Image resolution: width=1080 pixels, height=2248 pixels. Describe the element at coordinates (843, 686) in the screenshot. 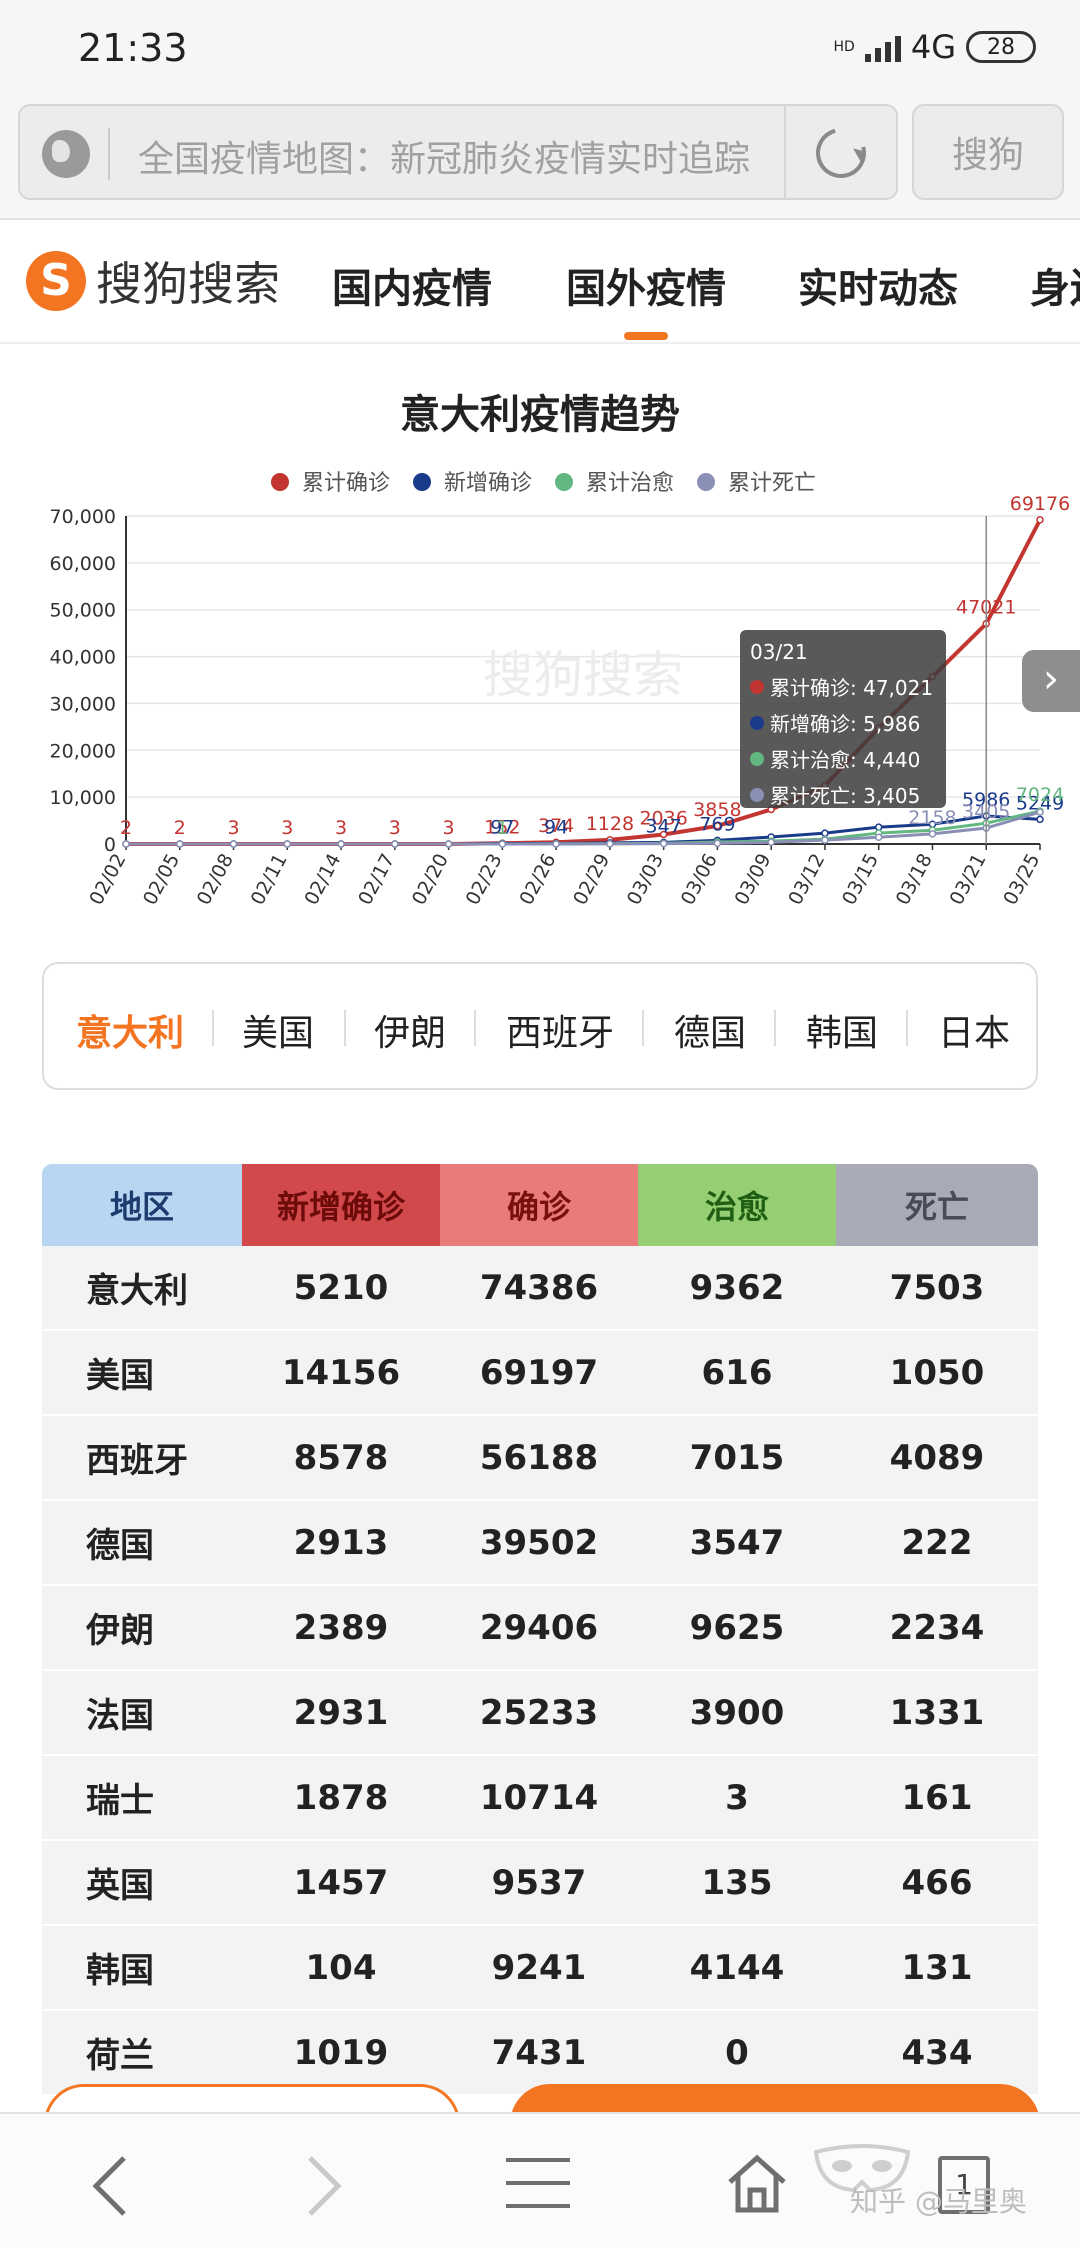

I see `tooltip-row: 累计确诊: 47,021` at that location.